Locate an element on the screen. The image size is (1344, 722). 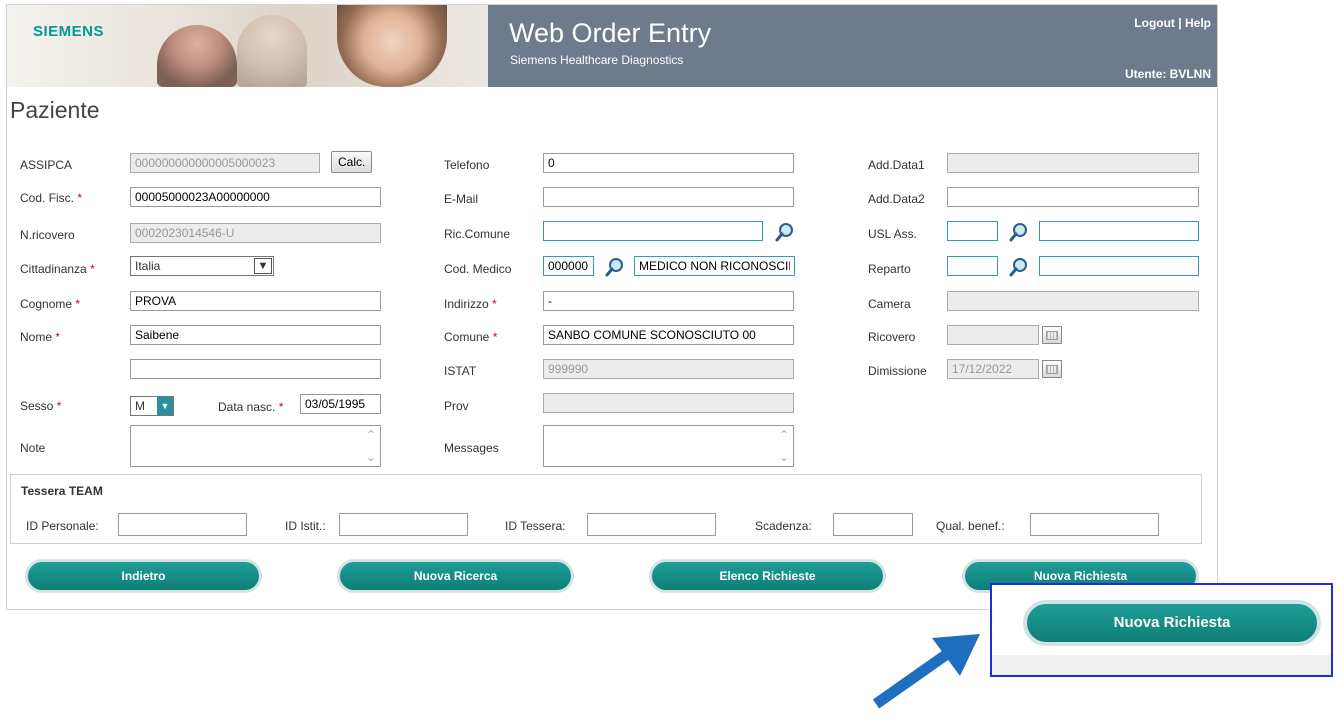
page-title: Paziente is located at coordinates (55, 110).